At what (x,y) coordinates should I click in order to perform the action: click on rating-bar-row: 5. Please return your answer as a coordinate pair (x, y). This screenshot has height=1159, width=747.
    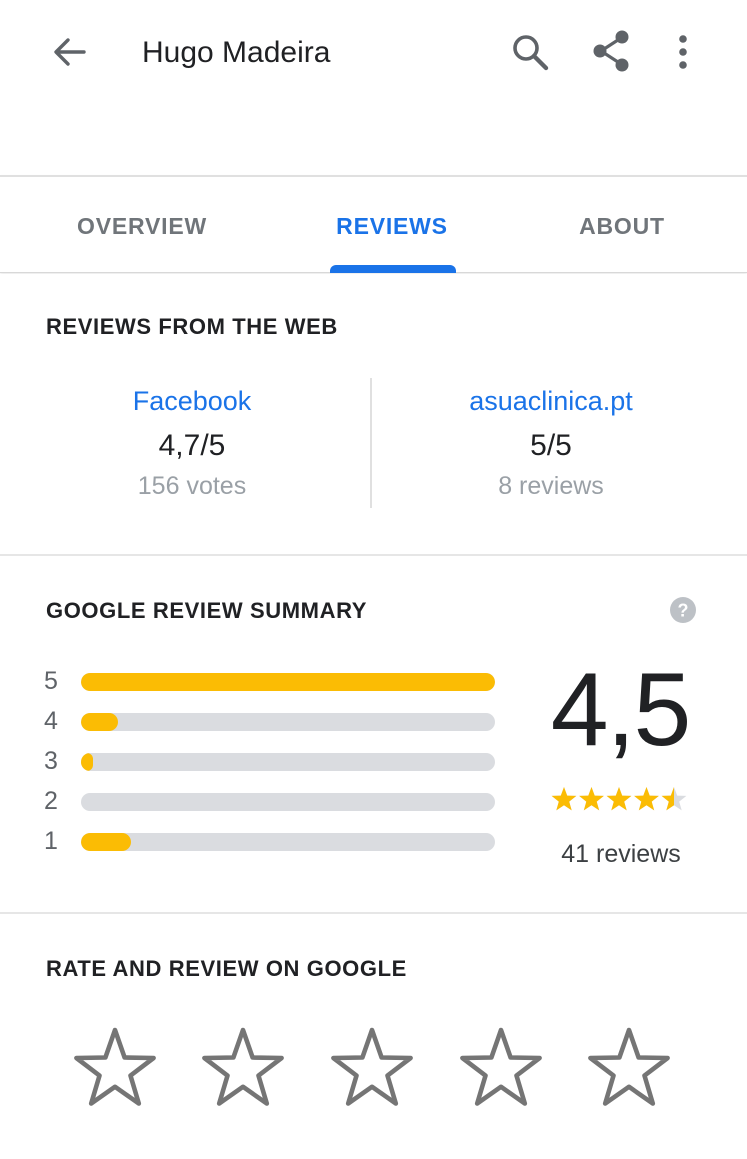
    Looking at the image, I should click on (274, 681).